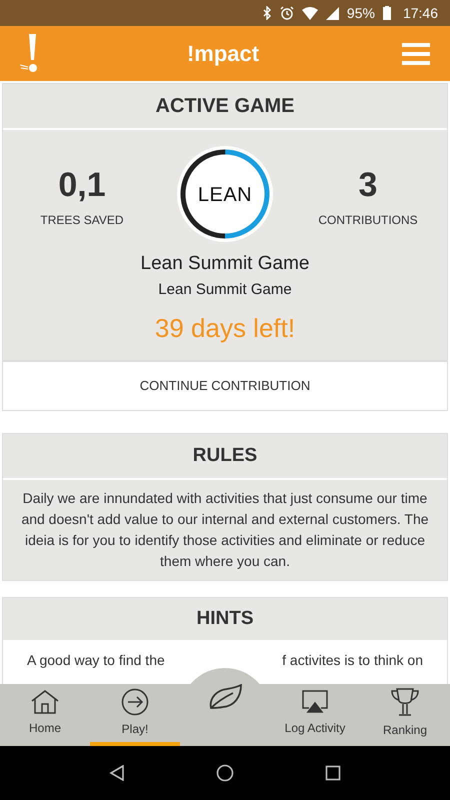  What do you see at coordinates (96, 660) in the screenshot?
I see `hints-text: A good way to find the` at bounding box center [96, 660].